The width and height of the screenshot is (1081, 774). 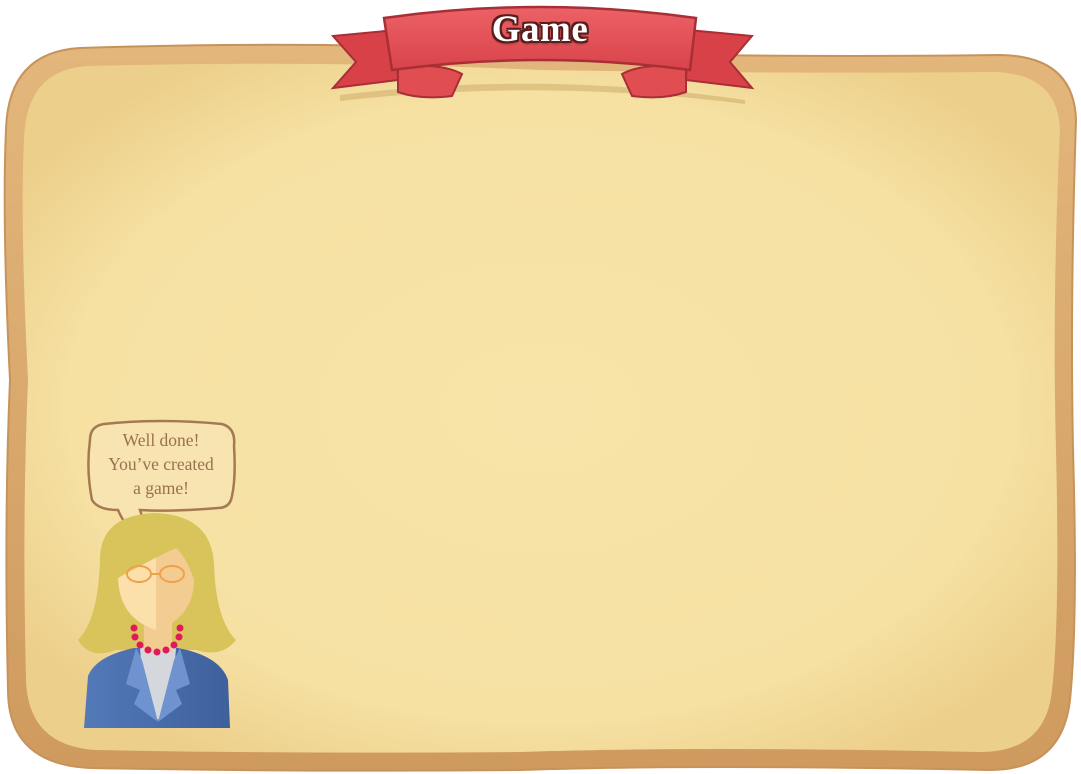 What do you see at coordinates (653, 82) in the screenshot?
I see `ribbon-right-fold` at bounding box center [653, 82].